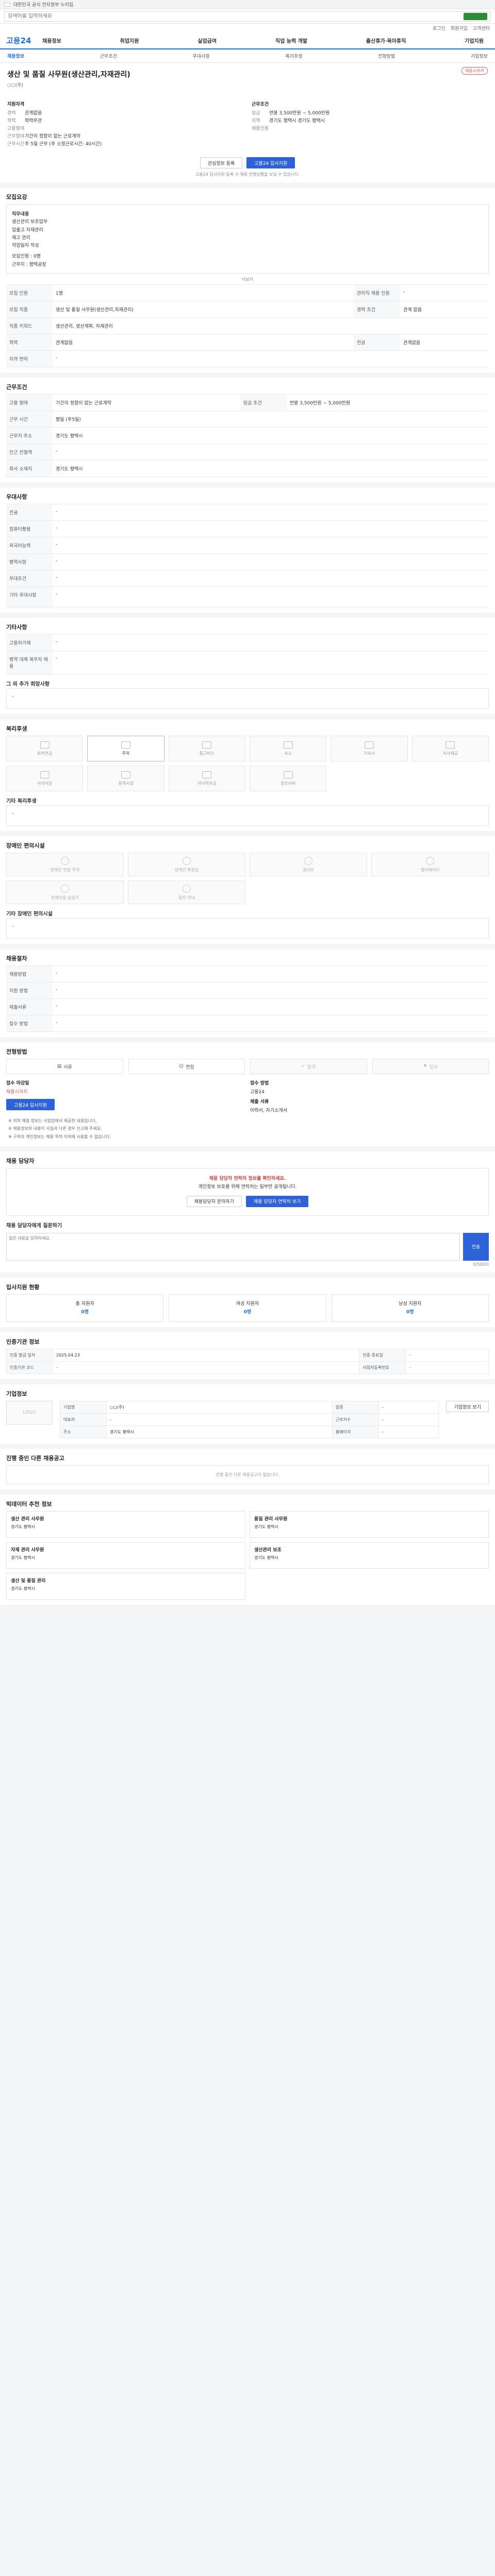  Describe the element at coordinates (270, 162) in the screenshot. I see `apply-button: 고용24 입사지원` at that location.